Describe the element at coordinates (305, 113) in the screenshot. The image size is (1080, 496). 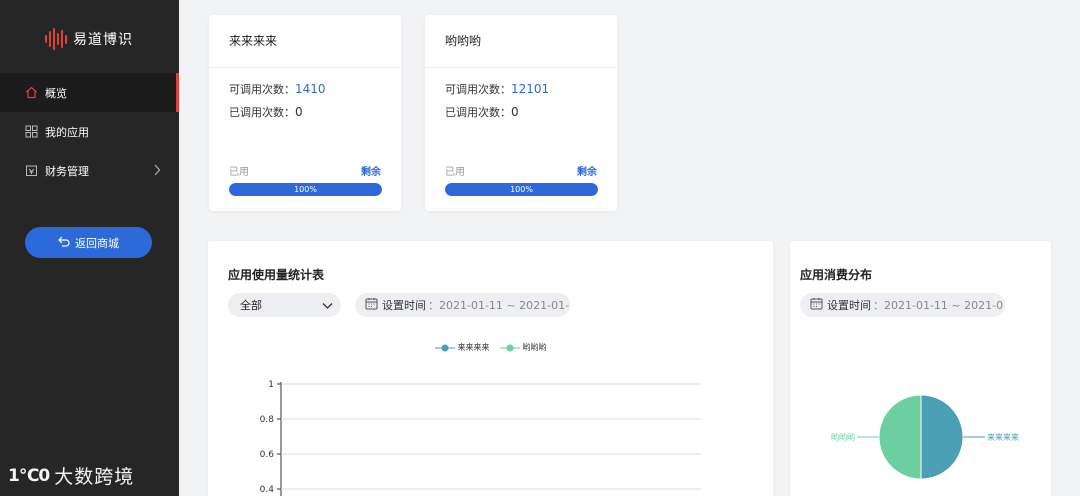
I see `app-card: 来来来来 可调用次数：1410 已调用次数：0 已用 剩余 100%` at that location.